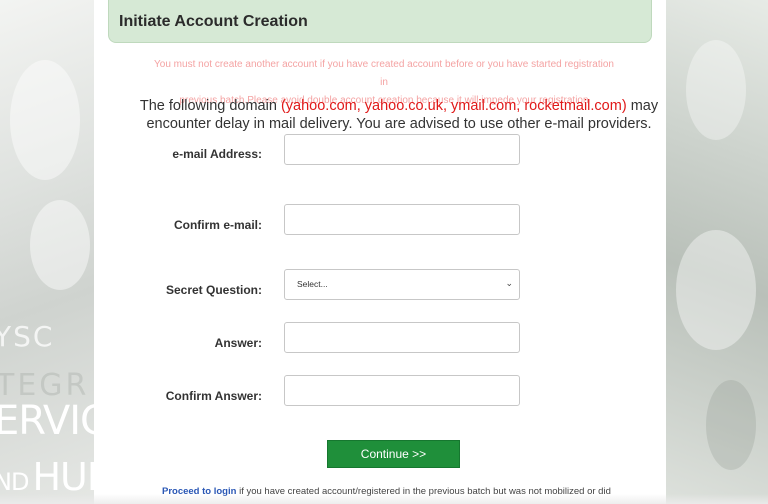  Describe the element at coordinates (384, 499) in the screenshot. I see `bottom-fade` at that location.